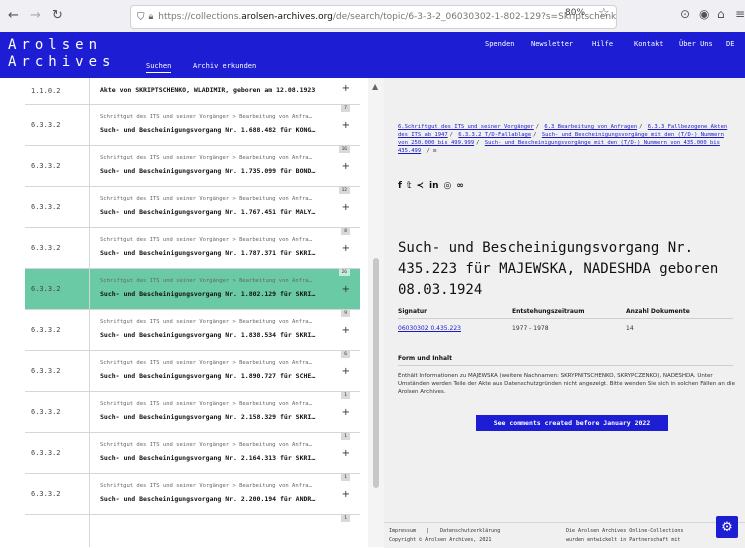 Image resolution: width=745 pixels, height=548 pixels. What do you see at coordinates (704, 14) in the screenshot?
I see `account-icon: ◉` at bounding box center [704, 14].